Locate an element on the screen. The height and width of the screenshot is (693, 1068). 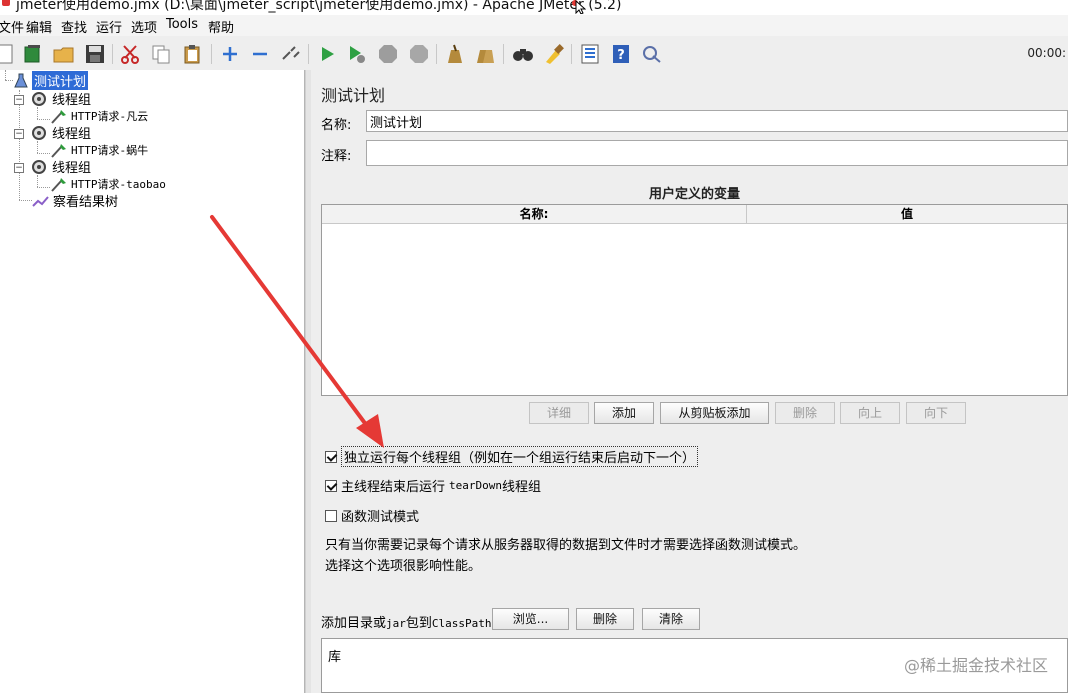
functional-mode-label: 函数测试模式 is located at coordinates (380, 517).